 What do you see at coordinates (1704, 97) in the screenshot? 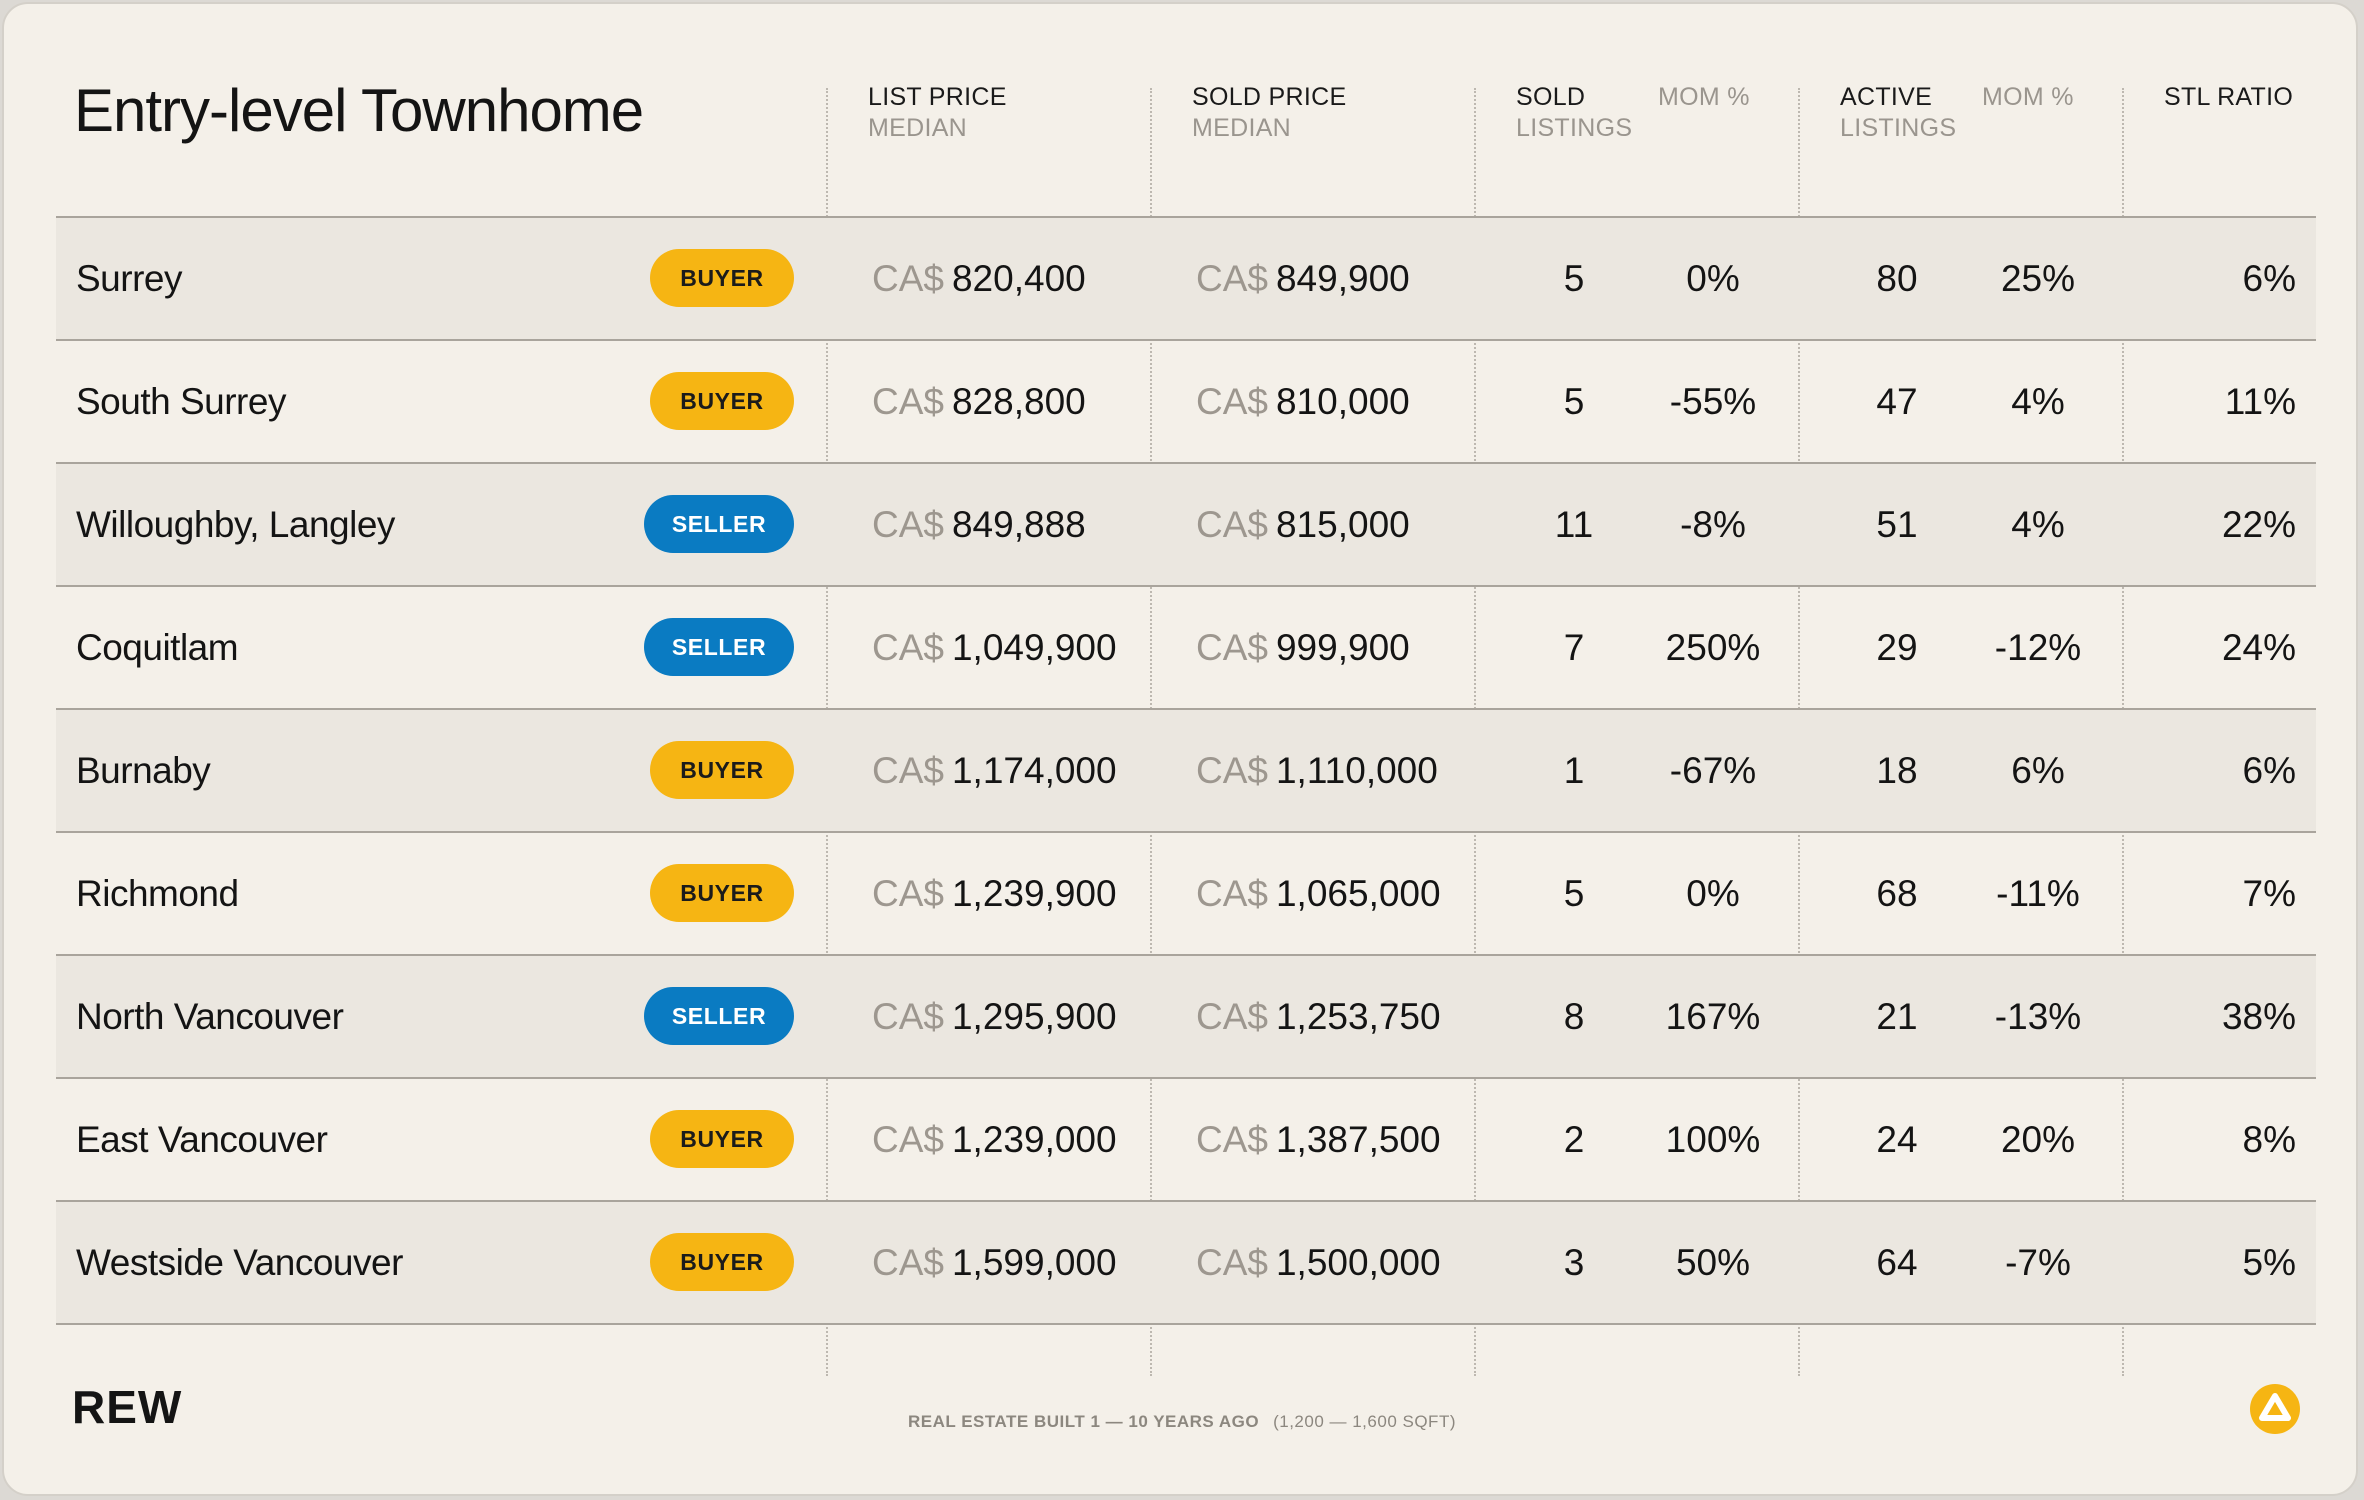
I see `header-sold-mom: MOM %` at bounding box center [1704, 97].